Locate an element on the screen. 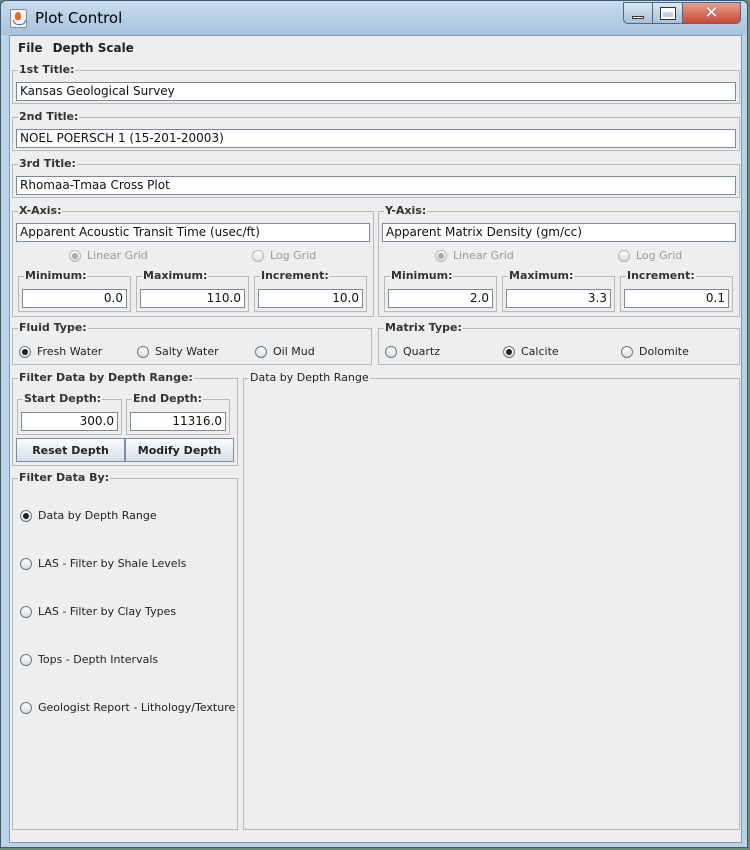 The width and height of the screenshot is (750, 850). close-icon: ✕ is located at coordinates (711, 12).